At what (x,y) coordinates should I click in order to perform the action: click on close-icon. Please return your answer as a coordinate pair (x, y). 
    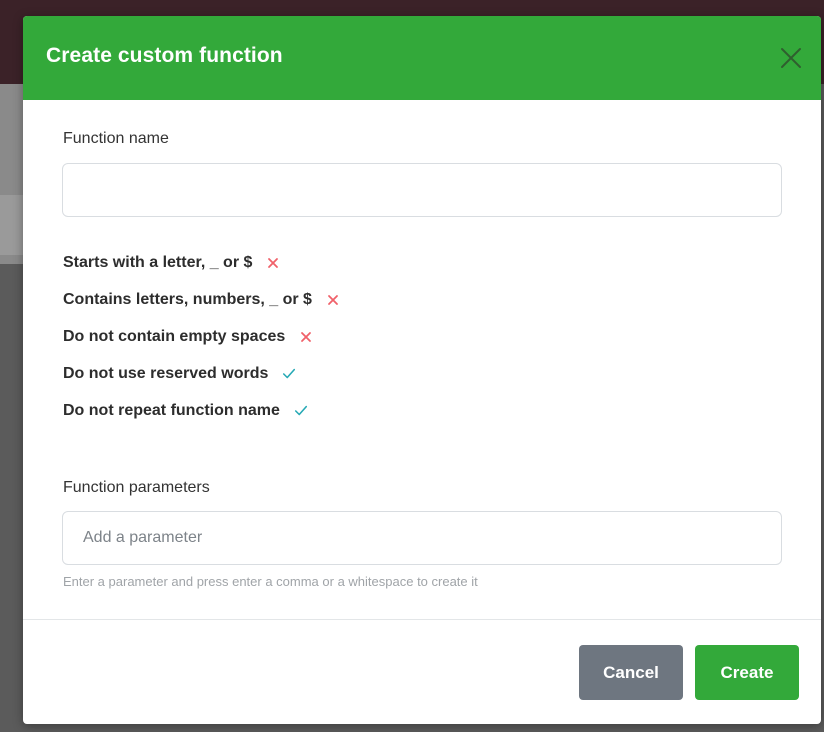
    Looking at the image, I should click on (791, 58).